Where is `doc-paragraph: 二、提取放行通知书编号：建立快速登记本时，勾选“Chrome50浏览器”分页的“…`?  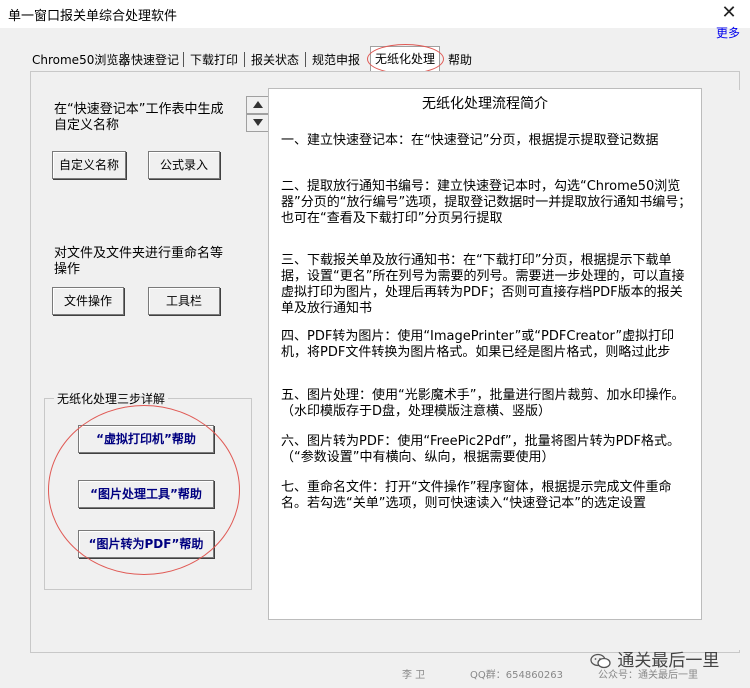
doc-paragraph: 二、提取放行通知书编号：建立快速登记本时，勾选“Chrome50浏览器”分页的“… is located at coordinates (486, 202).